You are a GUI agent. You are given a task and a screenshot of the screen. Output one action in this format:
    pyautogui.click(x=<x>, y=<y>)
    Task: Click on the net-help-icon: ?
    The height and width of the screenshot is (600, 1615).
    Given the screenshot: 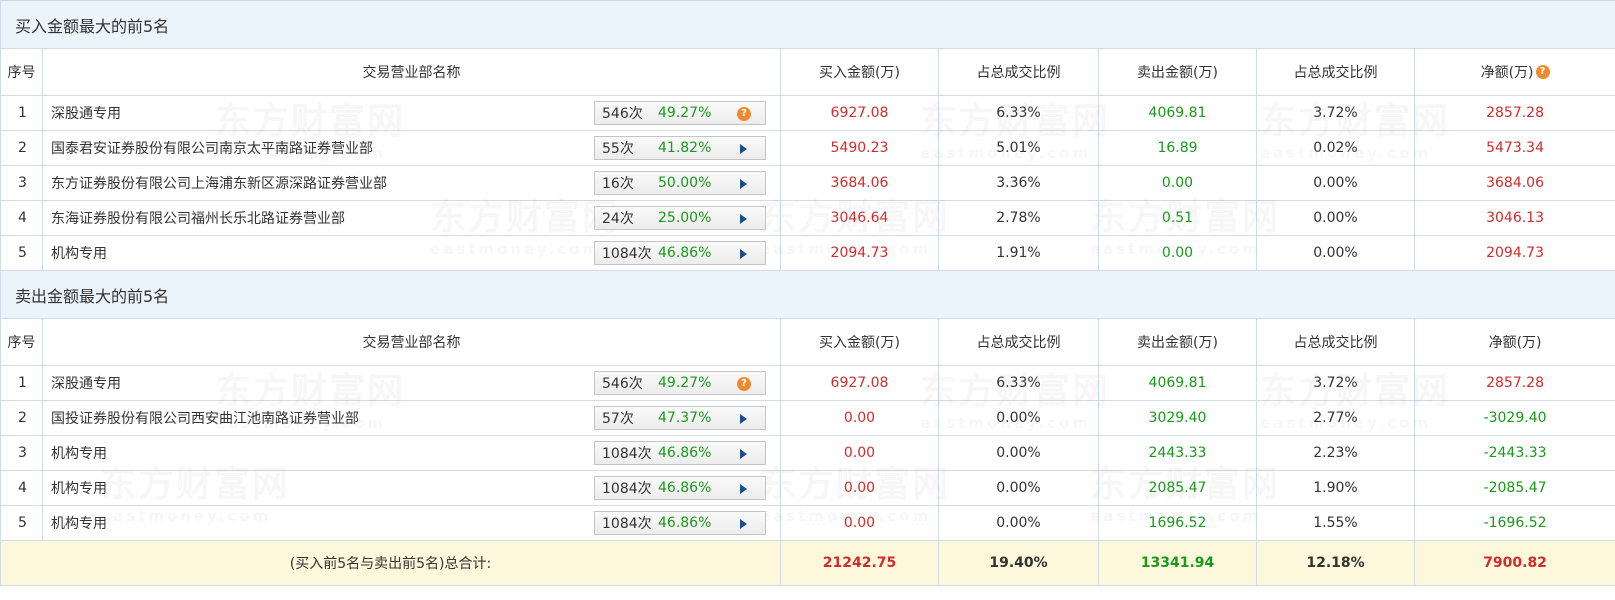 What is the action you would take?
    pyautogui.click(x=1542, y=72)
    